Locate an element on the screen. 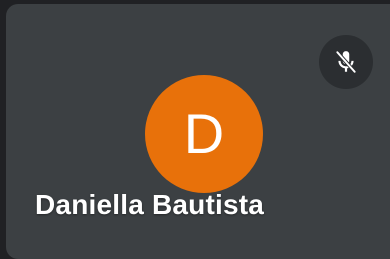 This screenshot has width=390, height=259. mic-off-icon is located at coordinates (346, 62).